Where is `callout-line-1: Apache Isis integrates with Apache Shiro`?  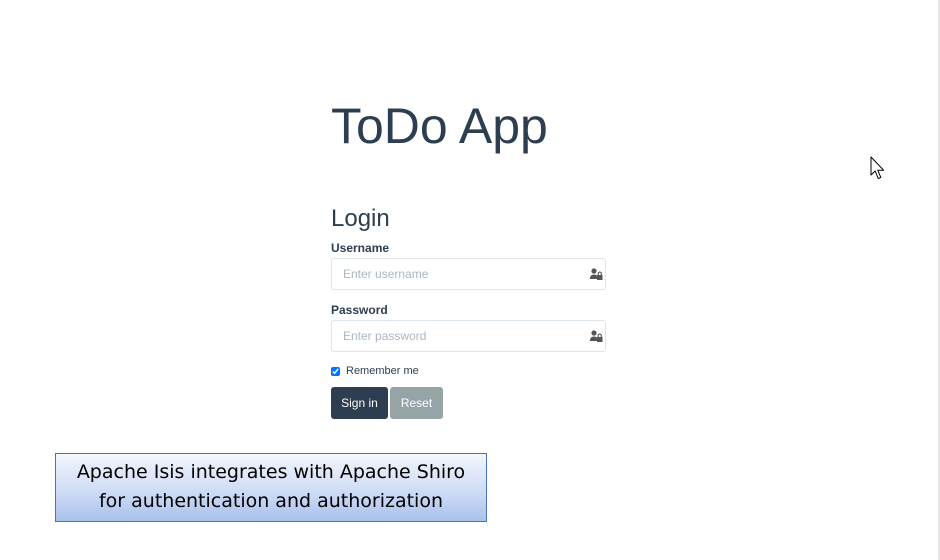
callout-line-1: Apache Isis integrates with Apache Shiro is located at coordinates (271, 472).